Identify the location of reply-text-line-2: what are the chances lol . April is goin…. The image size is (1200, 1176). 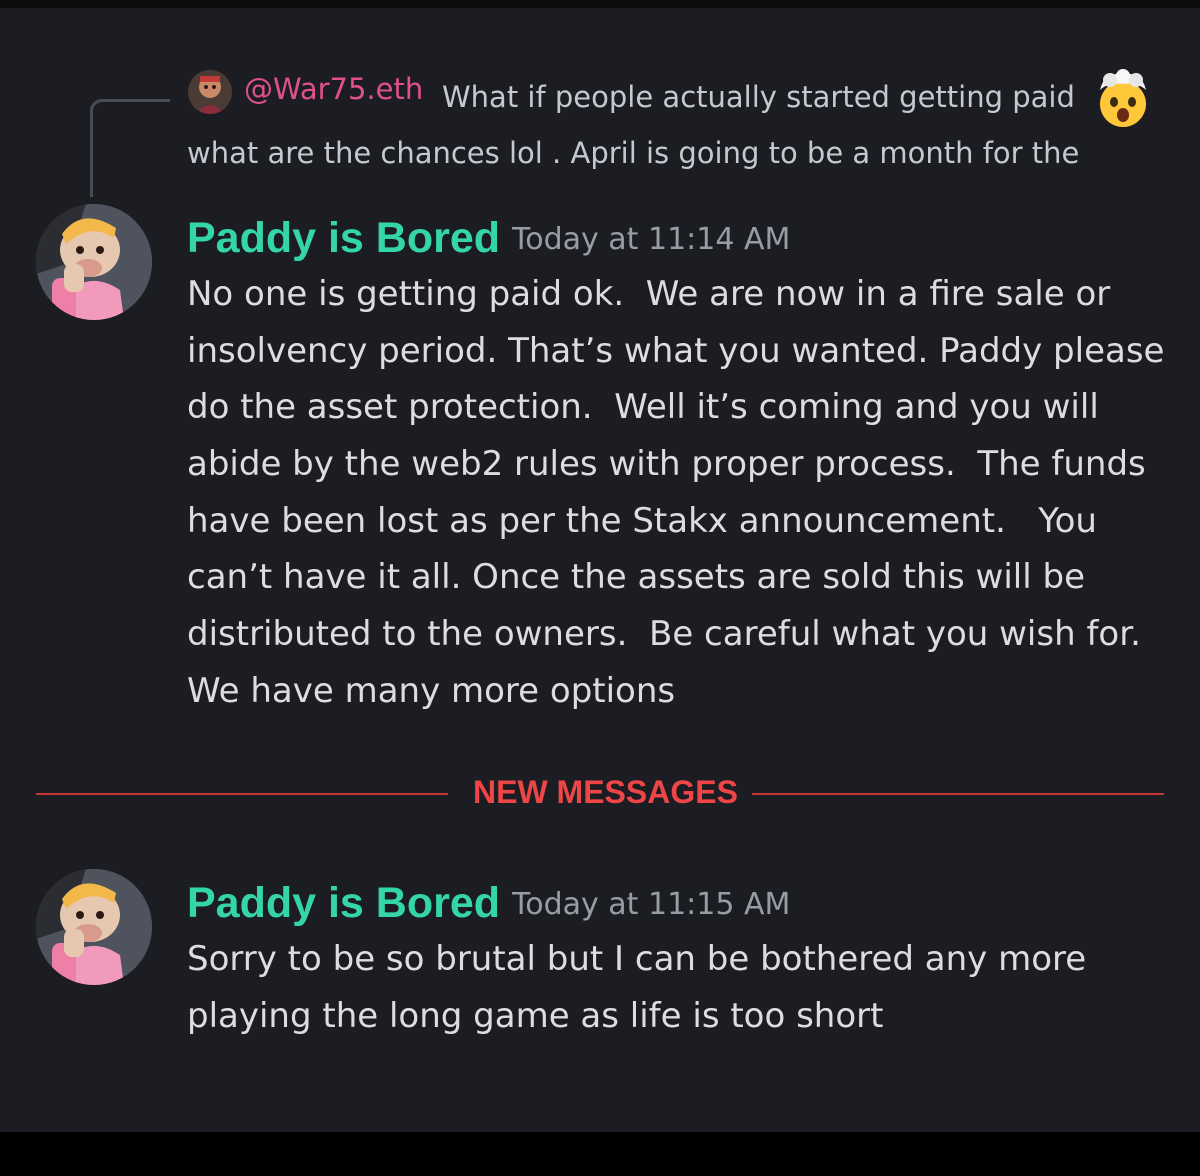
(633, 153).